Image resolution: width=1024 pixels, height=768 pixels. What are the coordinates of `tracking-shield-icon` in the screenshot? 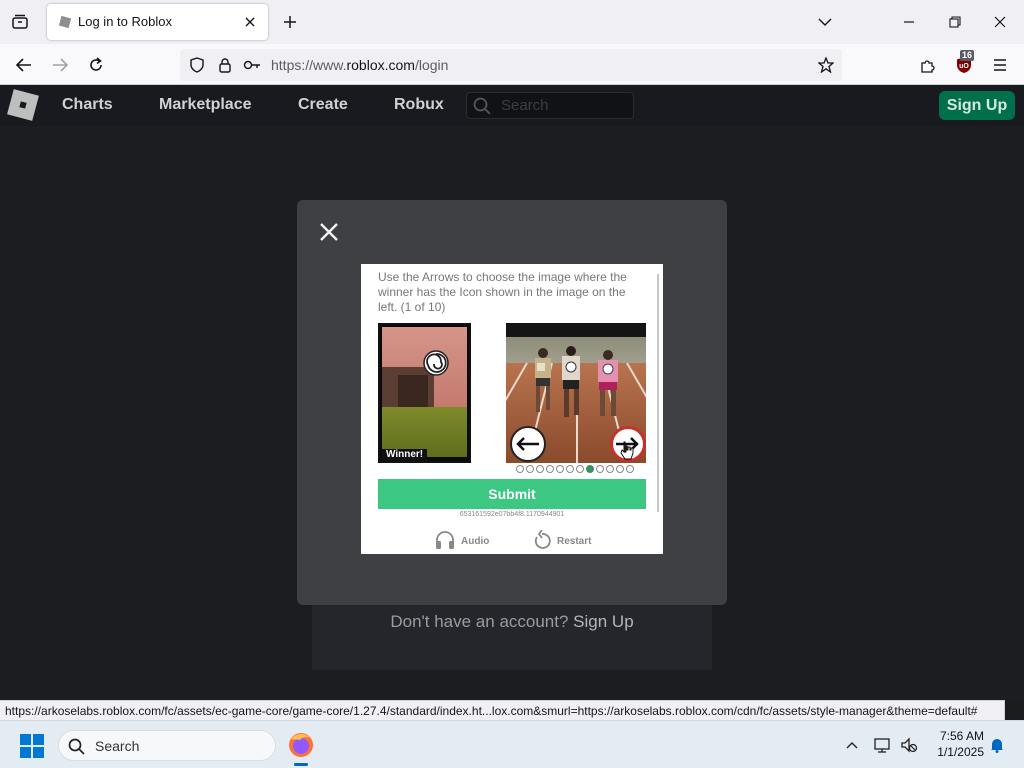 It's located at (197, 65).